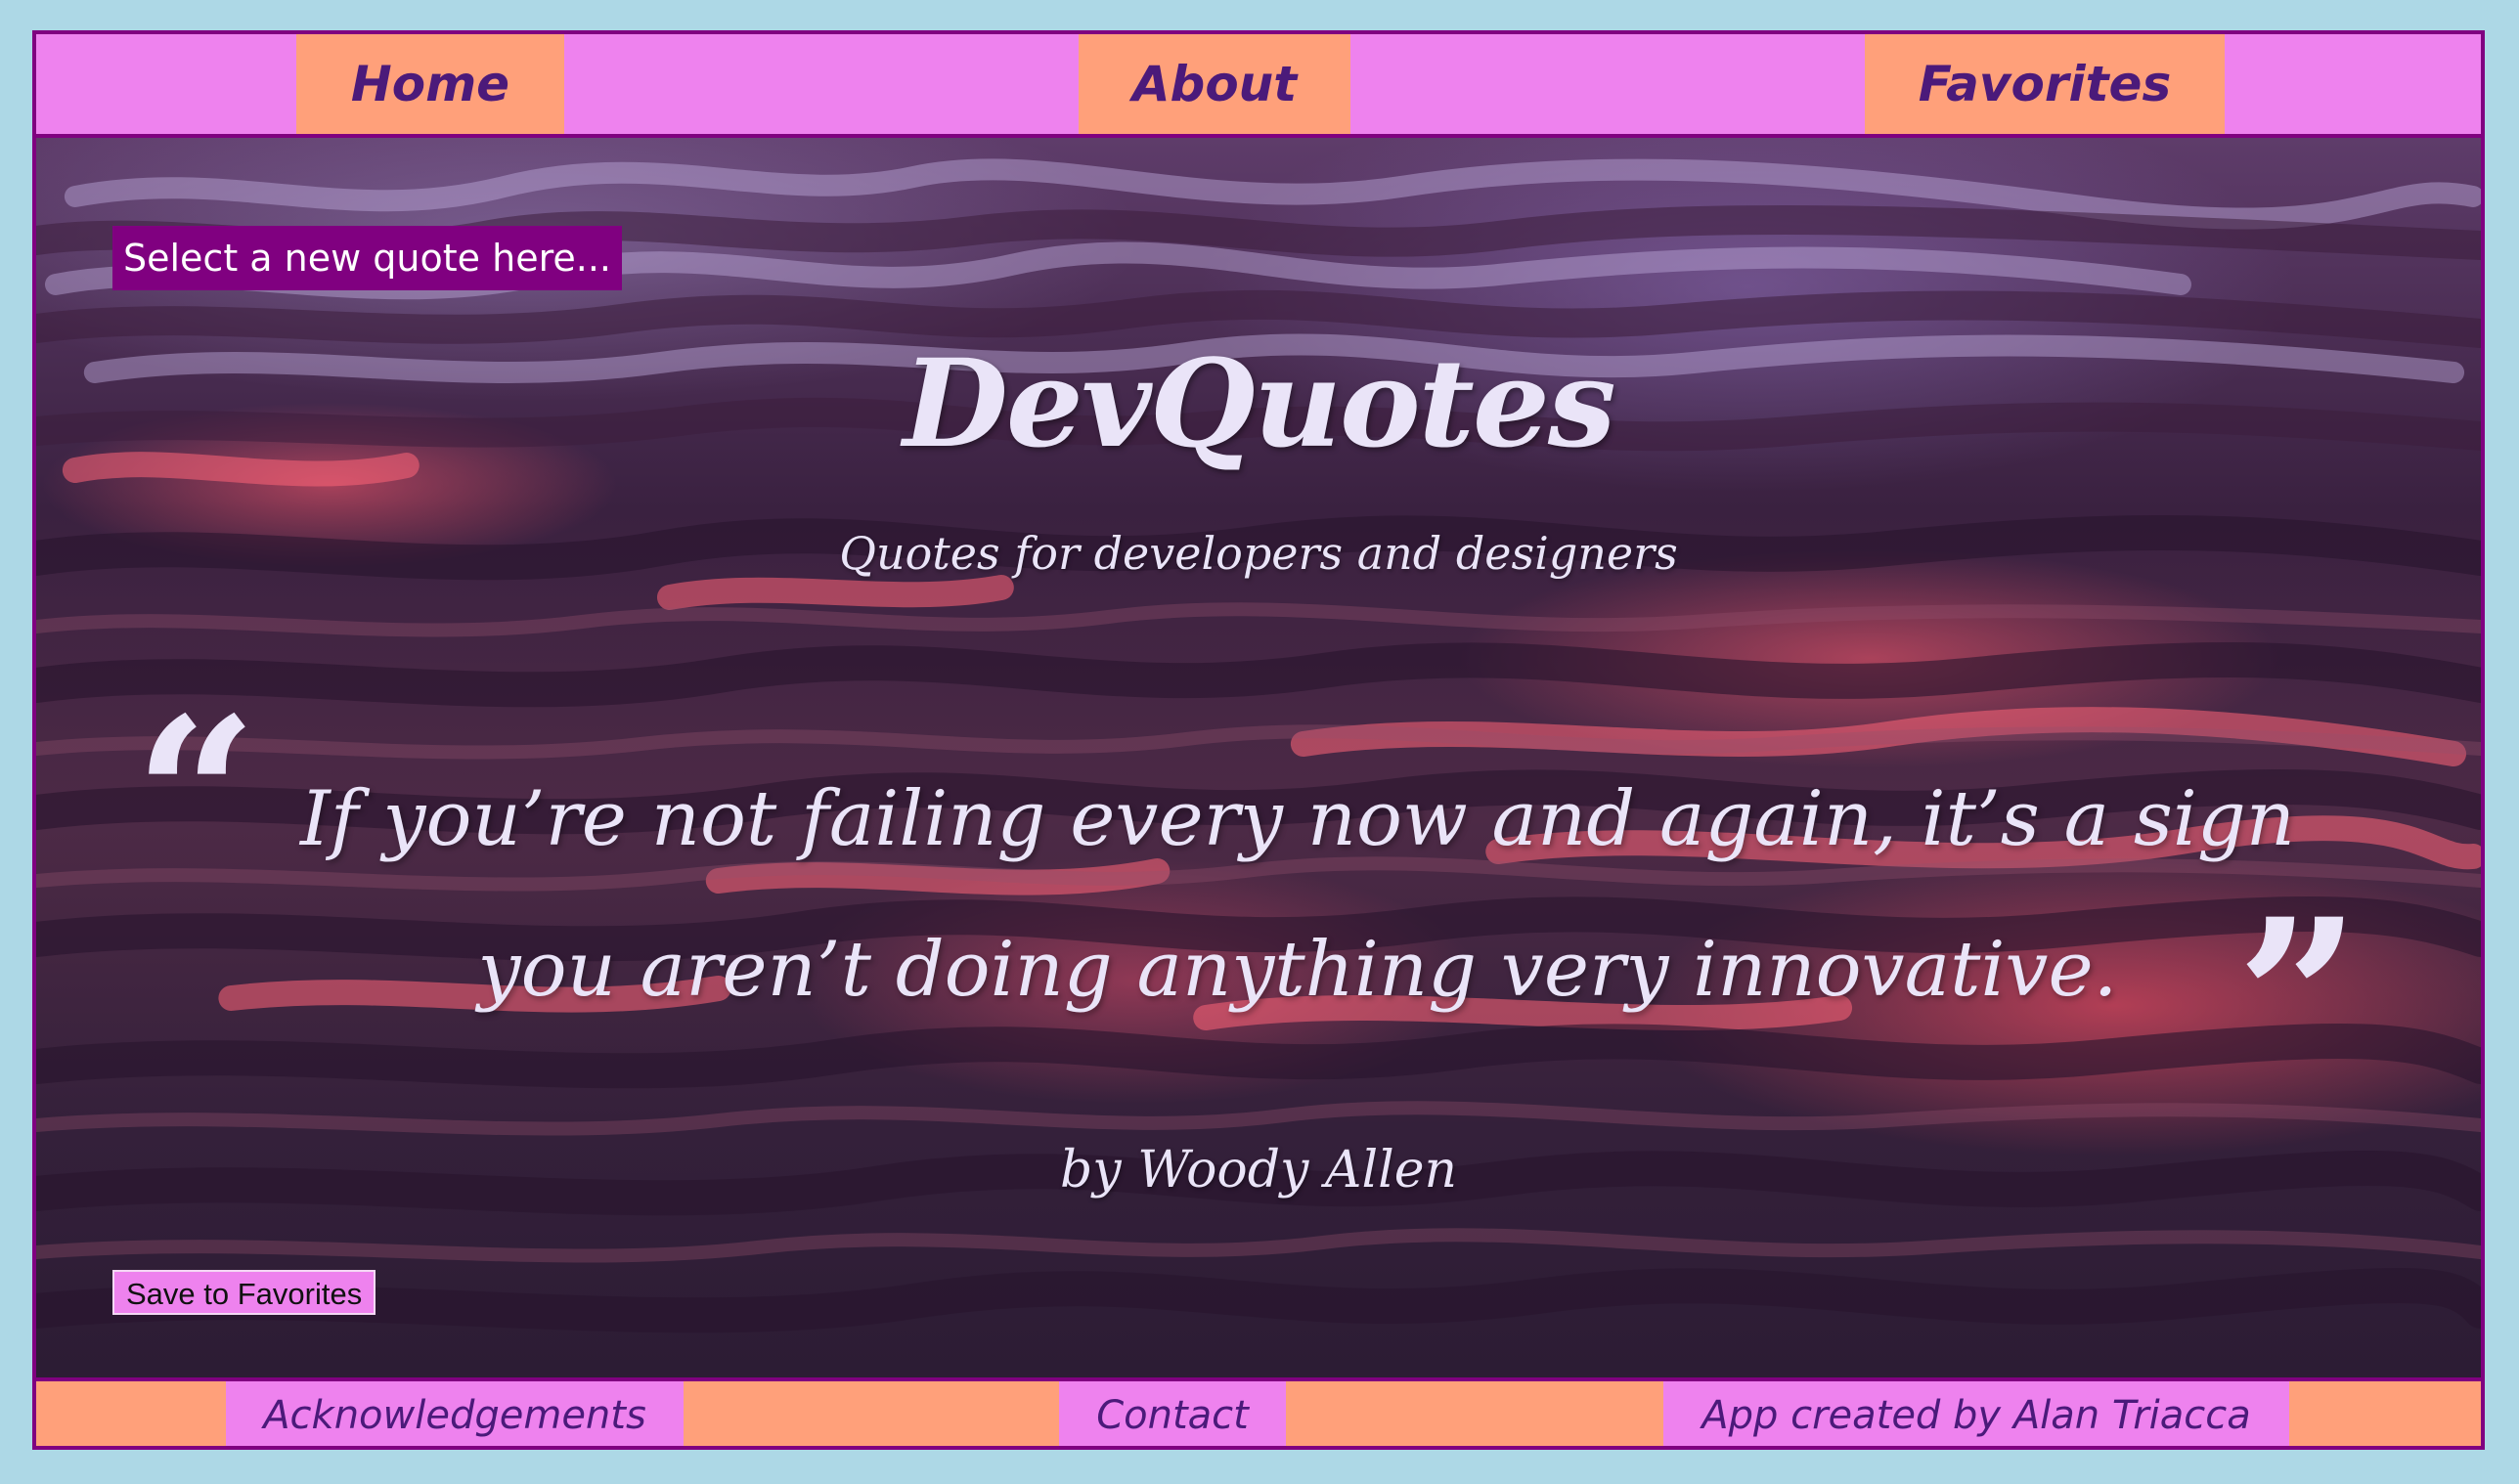 Image resolution: width=2519 pixels, height=1484 pixels. Describe the element at coordinates (1172, 1413) in the screenshot. I see `footer-contact-link: Contact` at that location.